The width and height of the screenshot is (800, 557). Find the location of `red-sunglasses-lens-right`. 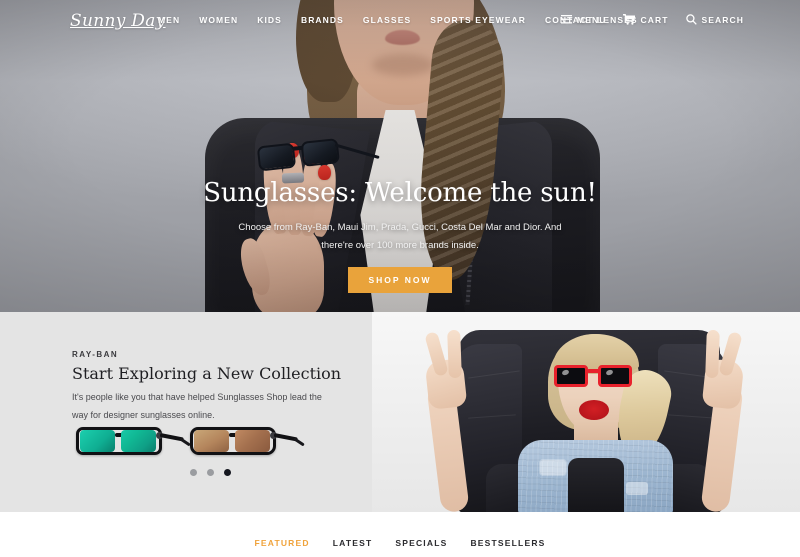

red-sunglasses-lens-right is located at coordinates (615, 376).